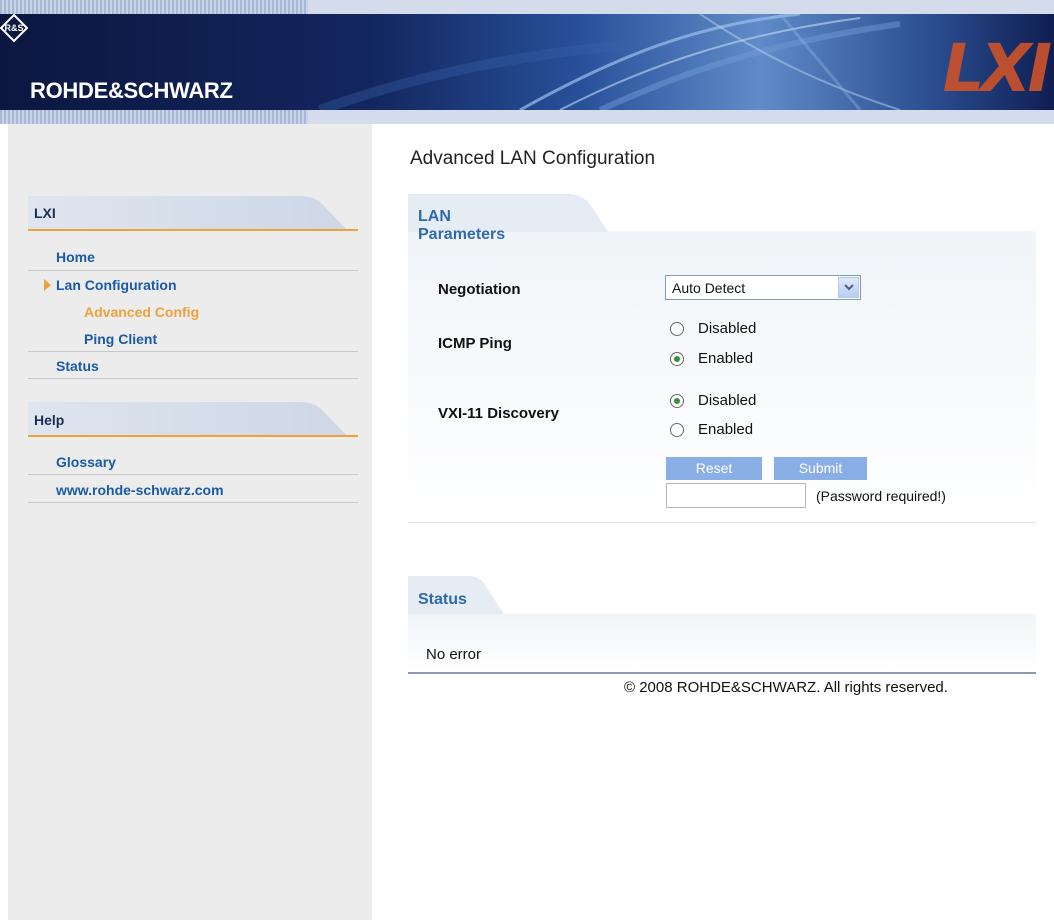 This screenshot has width=1054, height=920. I want to click on negotiation-select: Auto Detect, so click(763, 287).